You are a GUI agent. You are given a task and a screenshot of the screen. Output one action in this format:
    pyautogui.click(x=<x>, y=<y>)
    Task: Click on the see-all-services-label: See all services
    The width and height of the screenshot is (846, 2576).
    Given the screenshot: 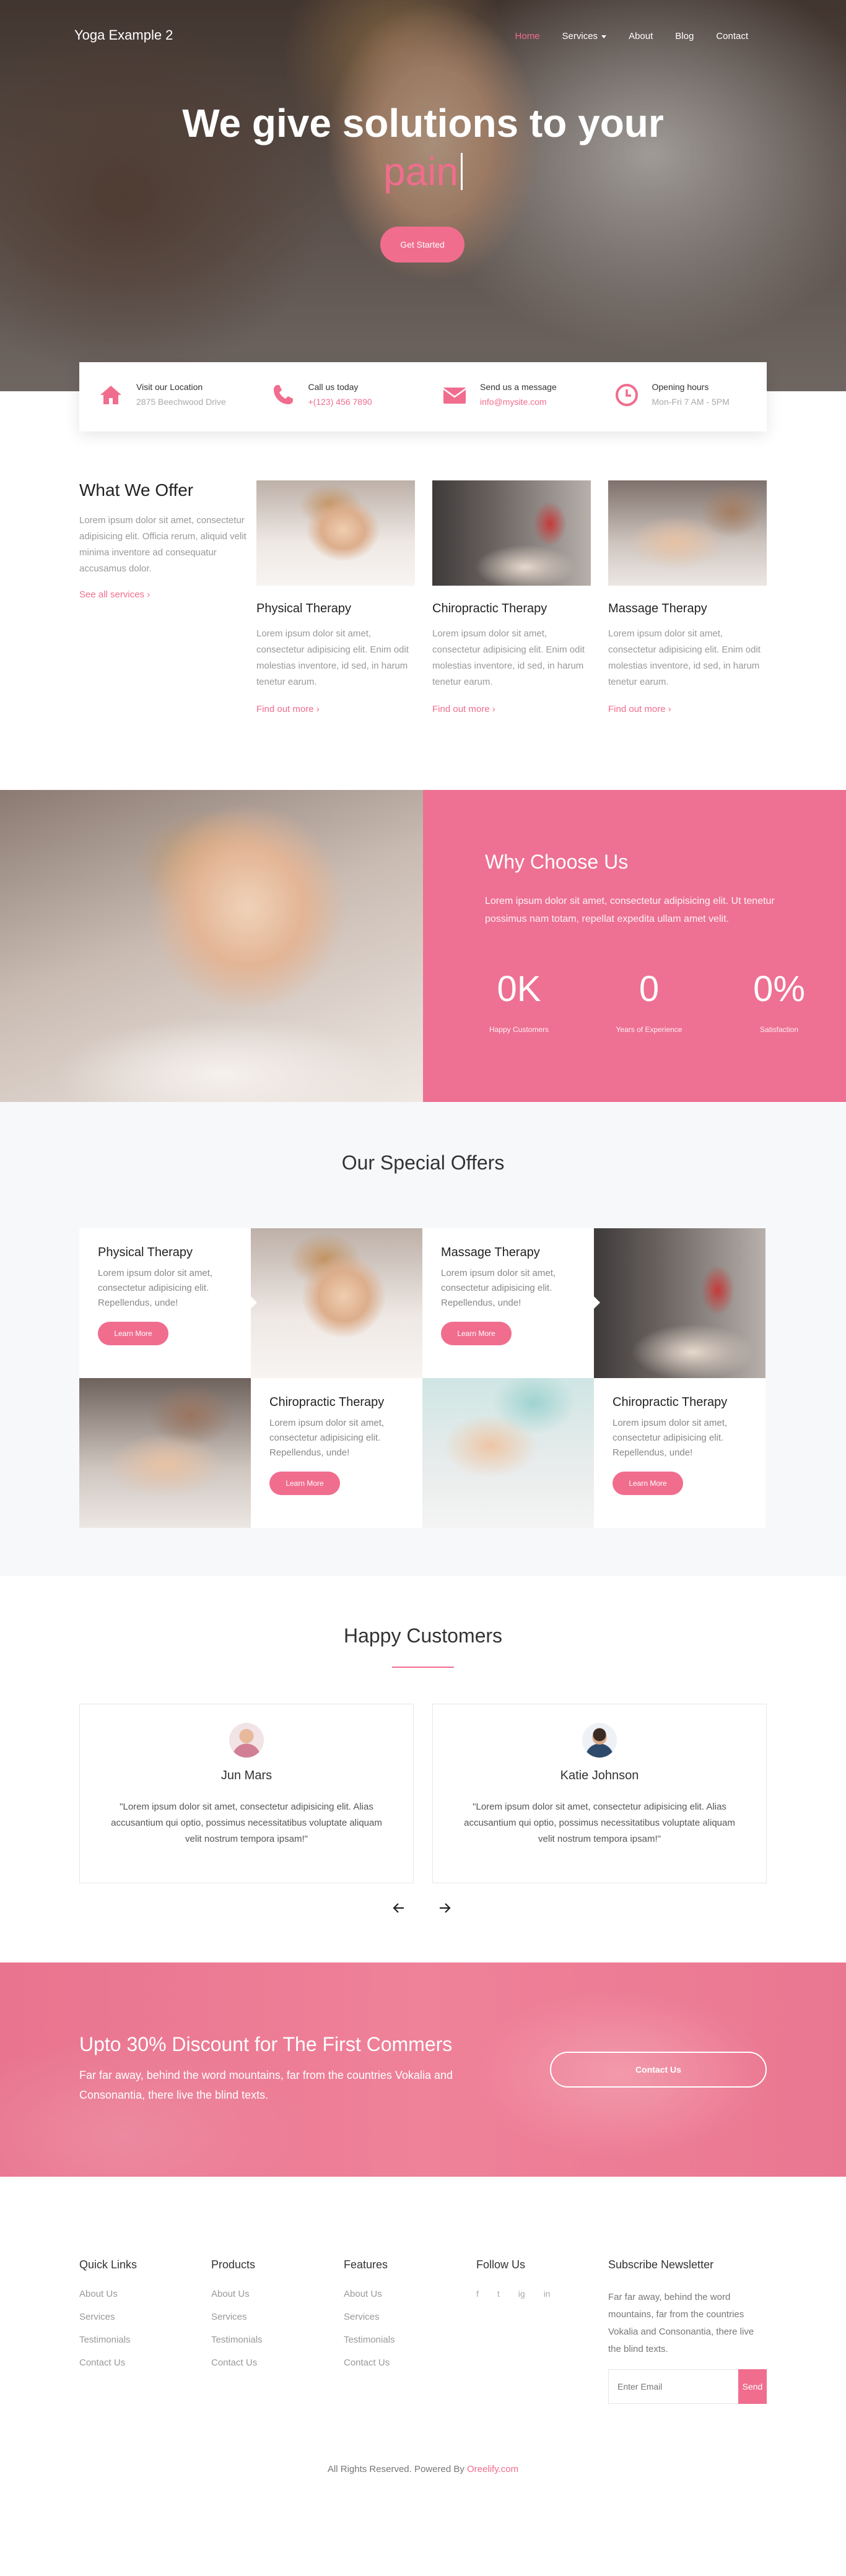 What is the action you would take?
    pyautogui.click(x=112, y=594)
    